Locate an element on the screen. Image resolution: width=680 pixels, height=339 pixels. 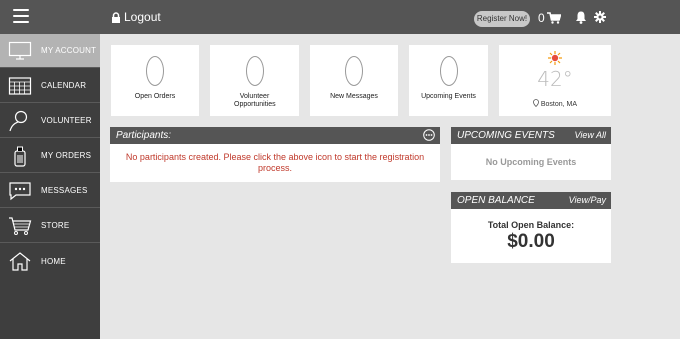
sidebar-item-label: STORE is located at coordinates (55, 225).